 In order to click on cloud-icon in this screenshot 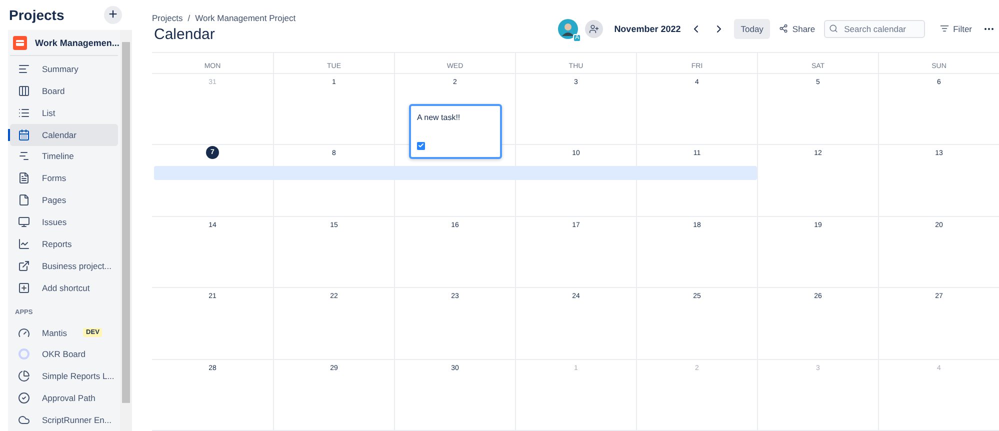, I will do `click(24, 420)`.